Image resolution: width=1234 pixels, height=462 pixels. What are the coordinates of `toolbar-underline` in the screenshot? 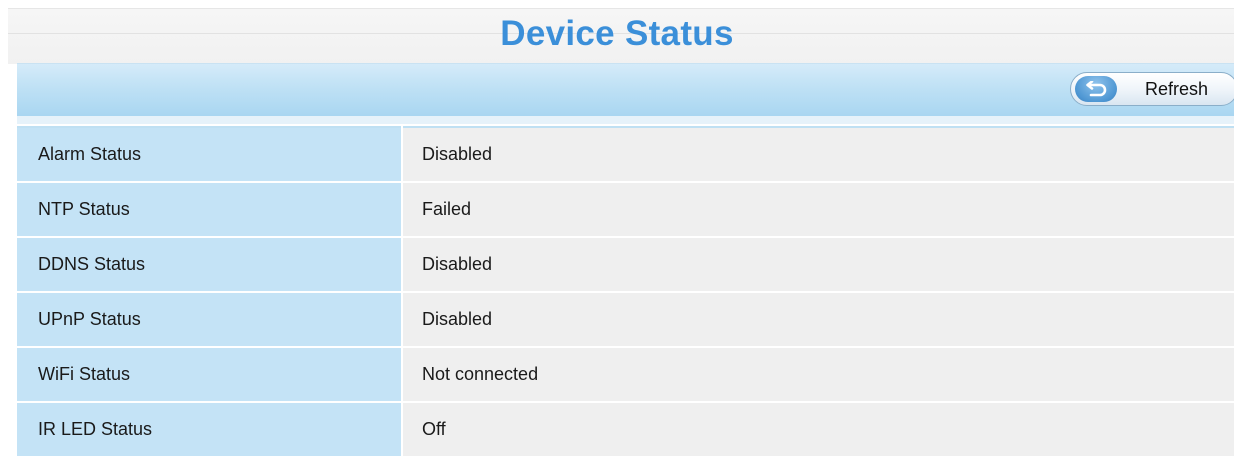 It's located at (625, 120).